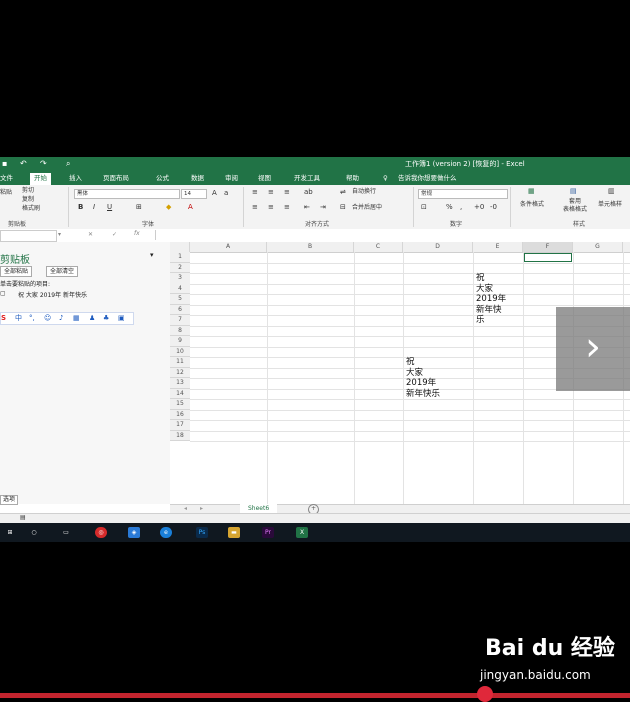 This screenshot has width=630, height=702. Describe the element at coordinates (548, 247) in the screenshot. I see `column-header-selected: F` at that location.